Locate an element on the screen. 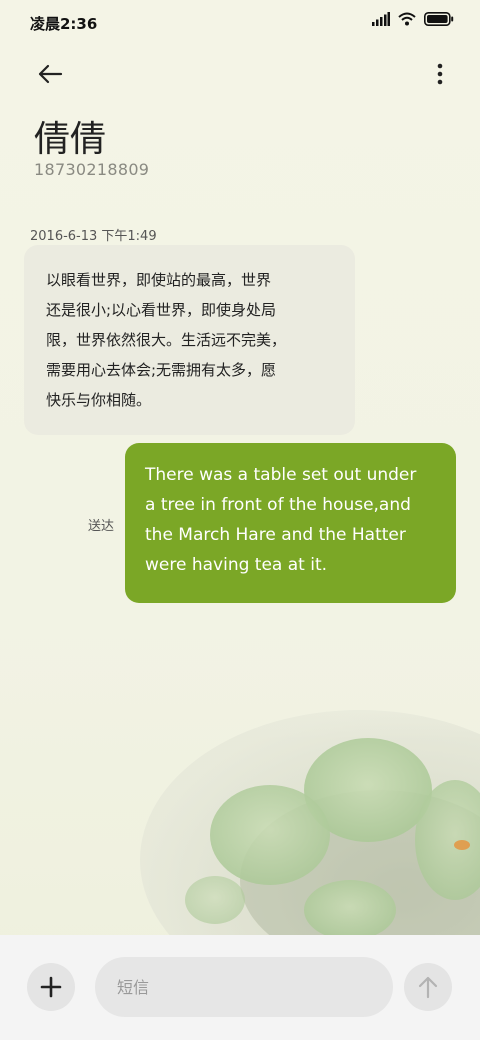  message-line: the March Hare and the Hatter is located at coordinates (275, 535).